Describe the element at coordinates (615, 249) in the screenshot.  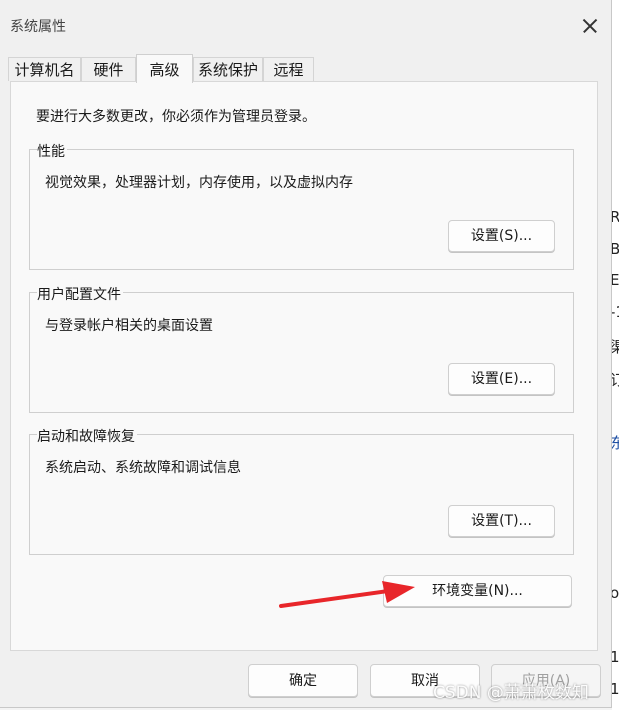
I see `bg-text: B` at that location.